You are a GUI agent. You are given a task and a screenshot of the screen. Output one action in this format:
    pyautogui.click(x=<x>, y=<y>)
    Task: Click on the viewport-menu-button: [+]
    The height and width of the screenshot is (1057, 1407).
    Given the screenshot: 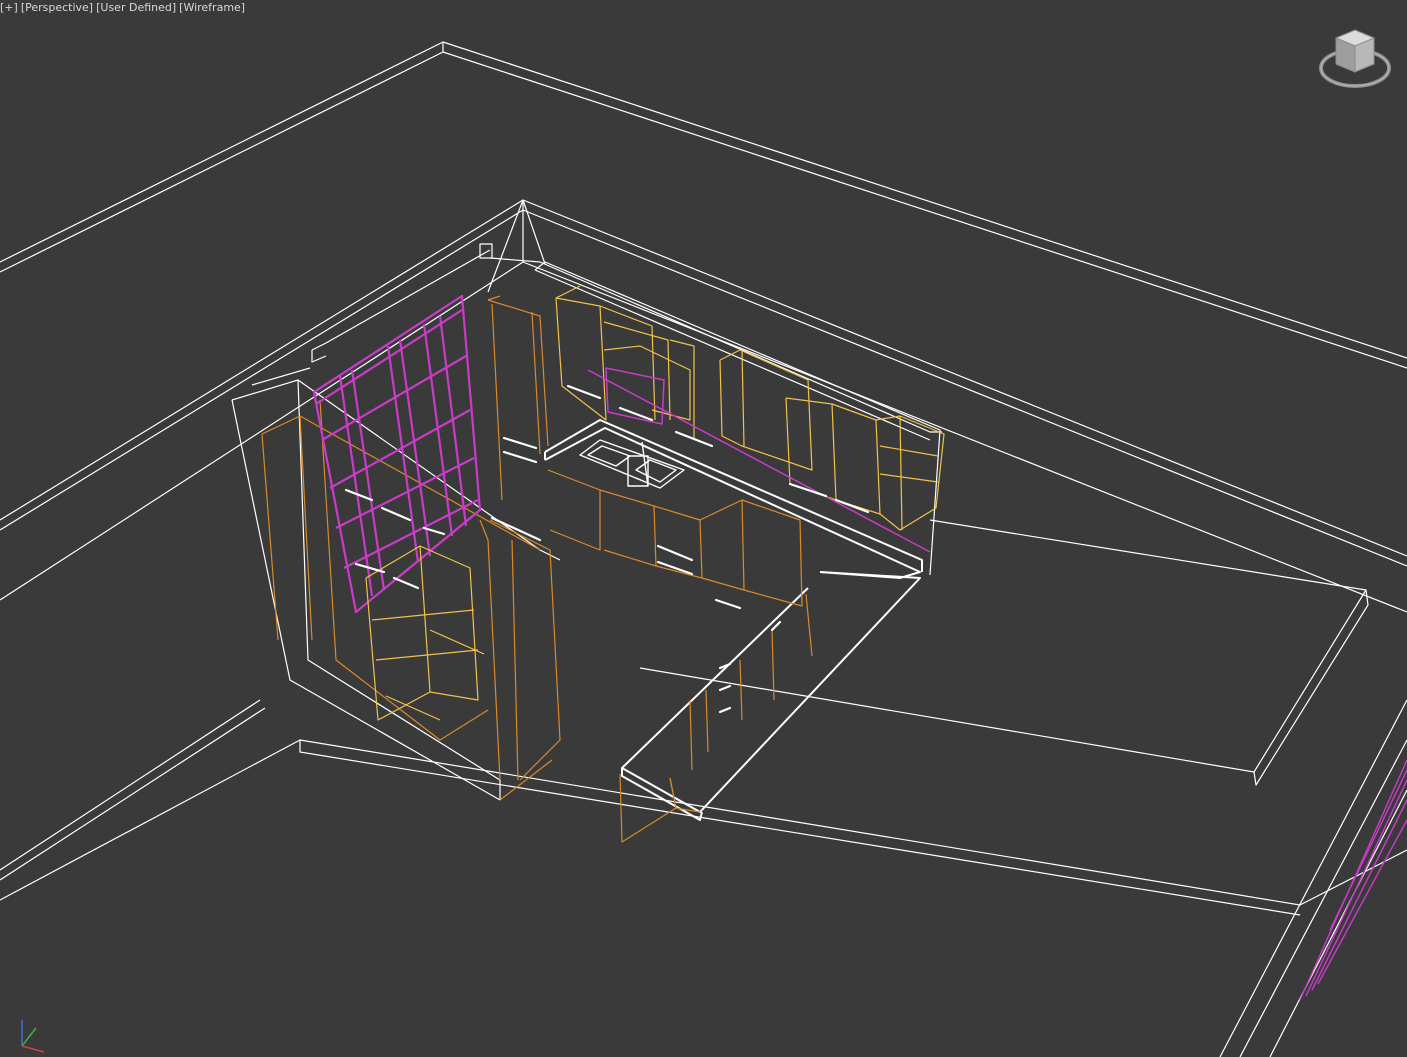 What is the action you would take?
    pyautogui.click(x=9, y=8)
    